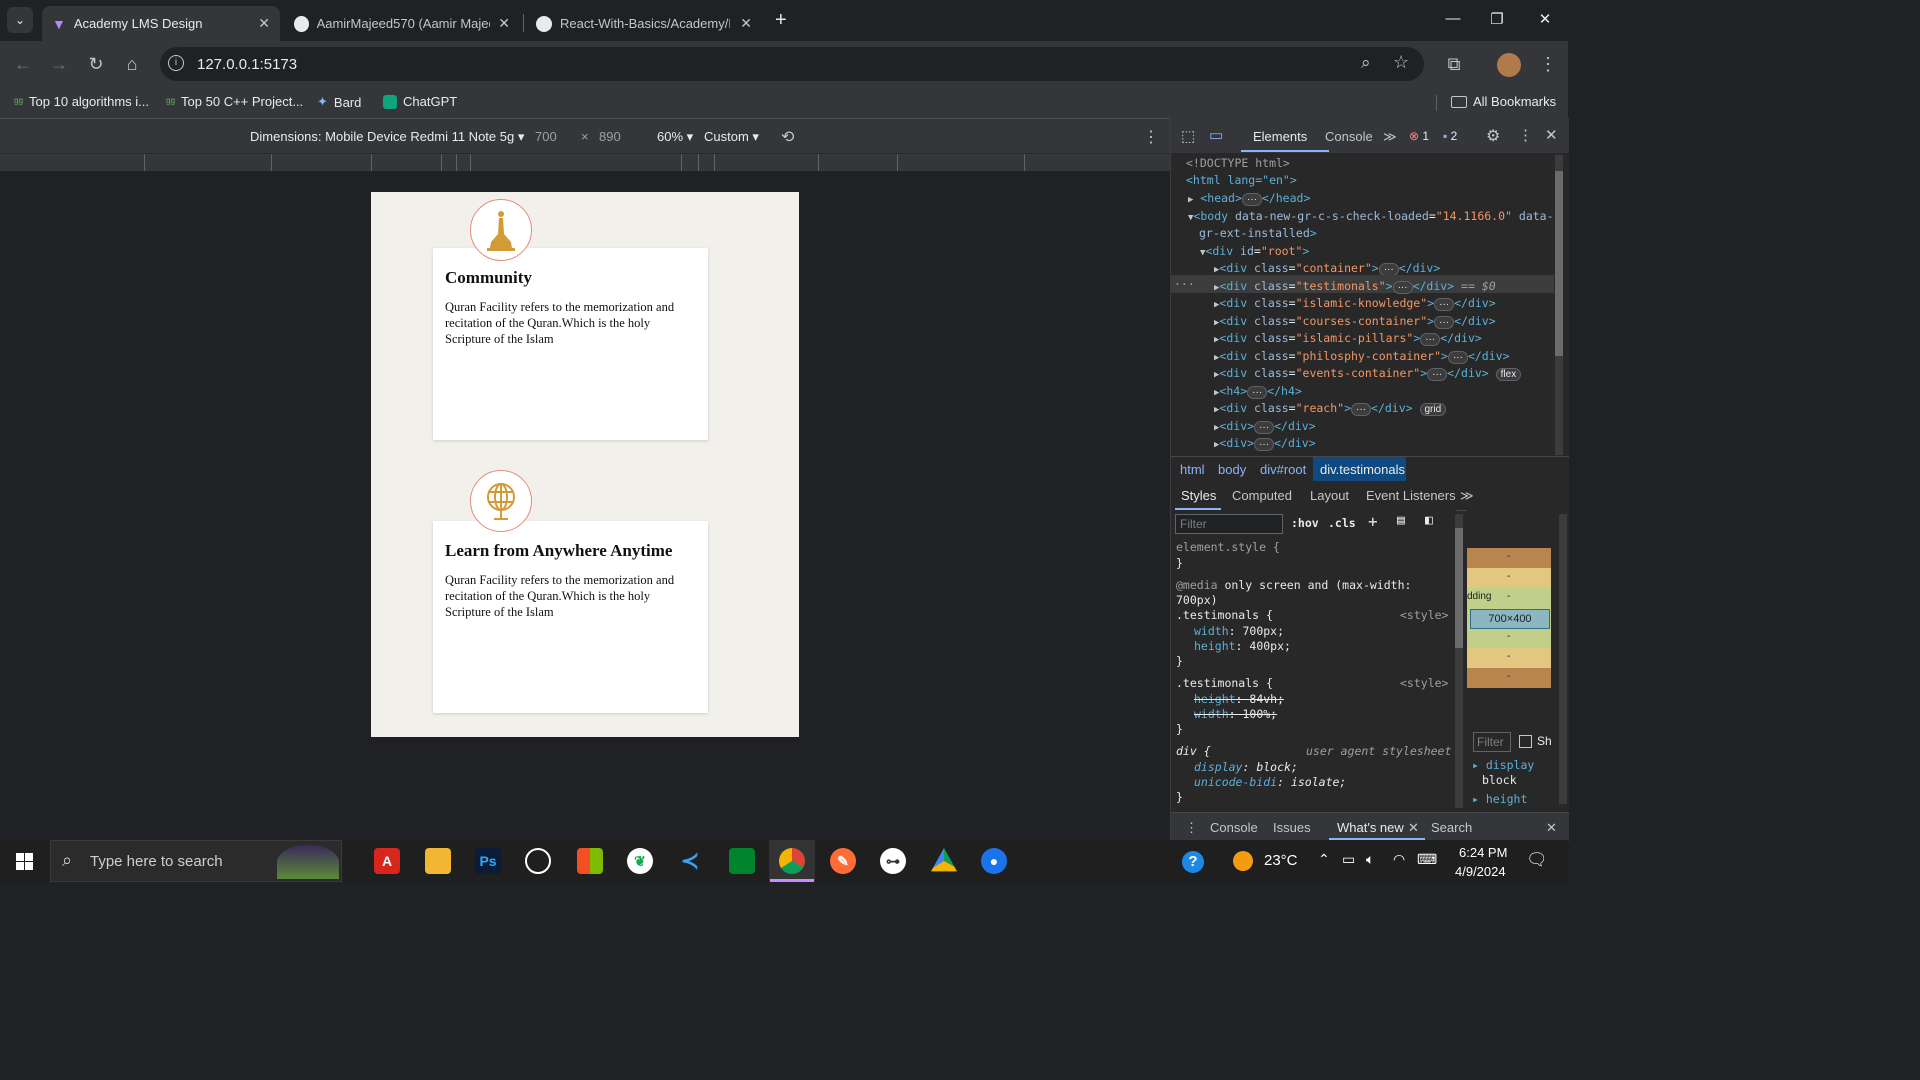  What do you see at coordinates (675, 137) in the screenshot?
I see `zoom-select: 60% ▾` at bounding box center [675, 137].